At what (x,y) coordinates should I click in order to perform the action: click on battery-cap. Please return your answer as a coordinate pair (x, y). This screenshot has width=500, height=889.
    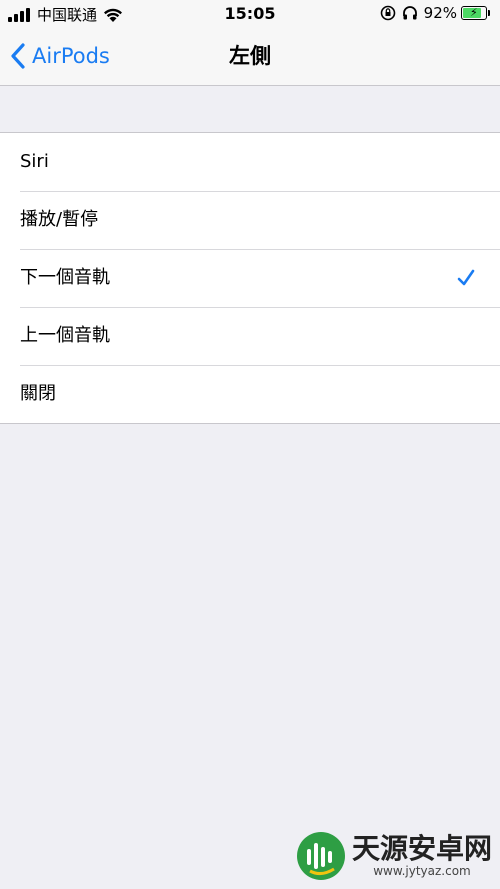
    Looking at the image, I should click on (489, 13).